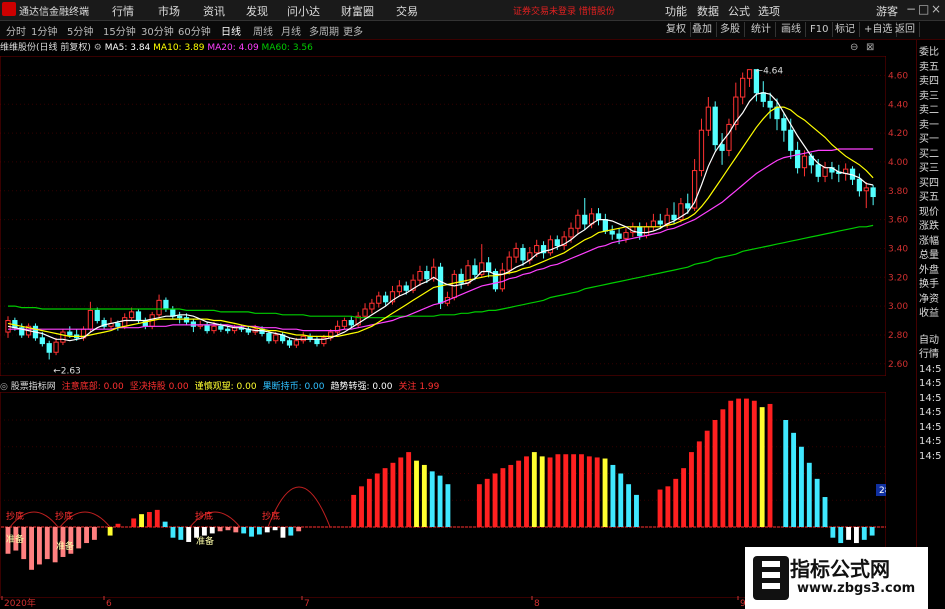 This screenshot has height=609, width=945. Describe the element at coordinates (702, 29) in the screenshot. I see `toolbar-button-1: 叠加` at that location.